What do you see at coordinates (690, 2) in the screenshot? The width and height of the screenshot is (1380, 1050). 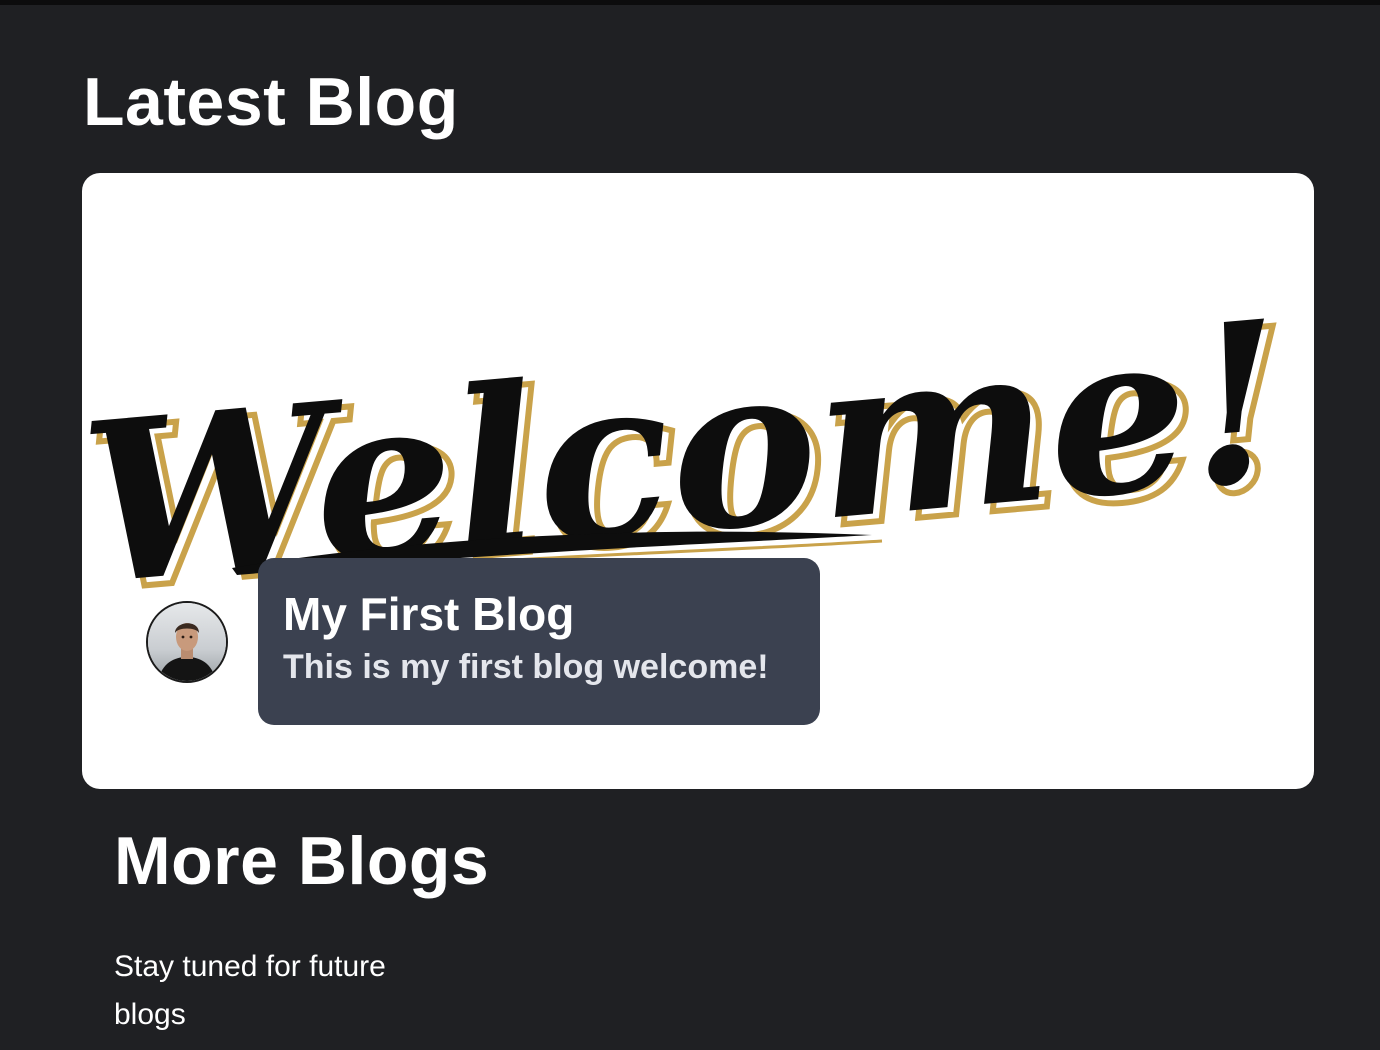 I see `top-edge-bar` at bounding box center [690, 2].